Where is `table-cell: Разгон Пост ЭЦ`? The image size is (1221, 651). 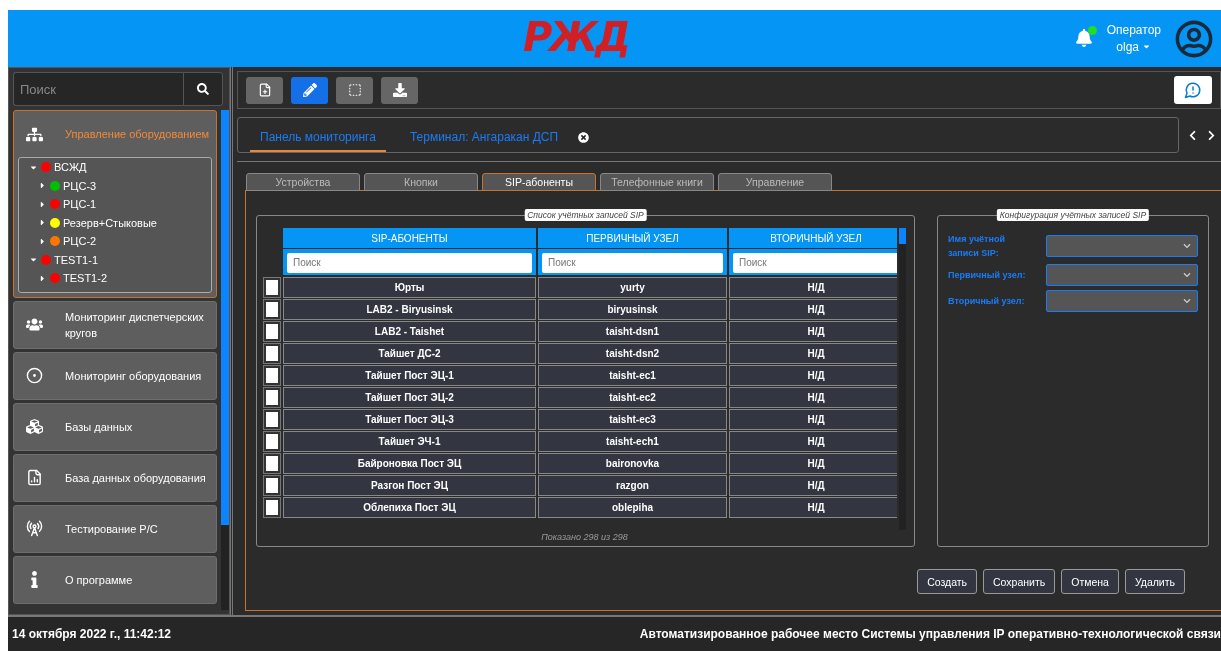 table-cell: Разгон Пост ЭЦ is located at coordinates (409, 485).